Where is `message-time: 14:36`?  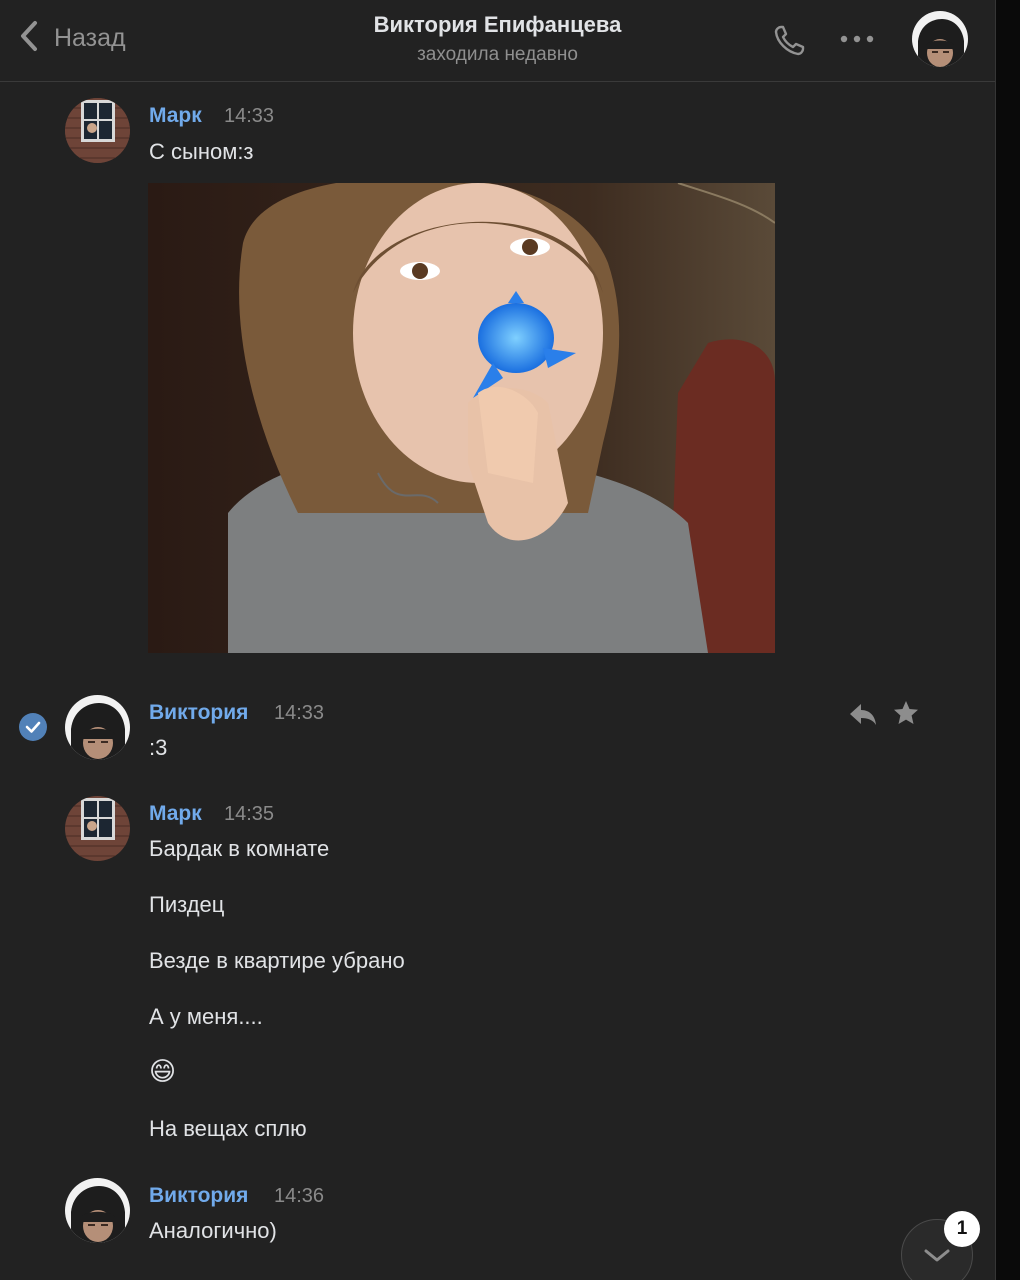 message-time: 14:36 is located at coordinates (299, 1196).